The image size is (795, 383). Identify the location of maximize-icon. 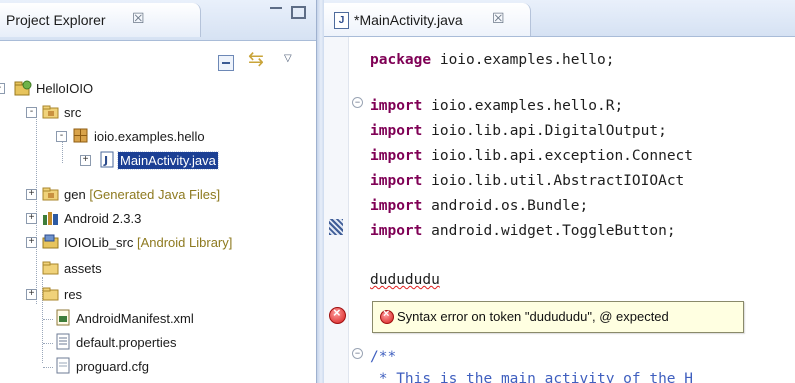
(298, 12).